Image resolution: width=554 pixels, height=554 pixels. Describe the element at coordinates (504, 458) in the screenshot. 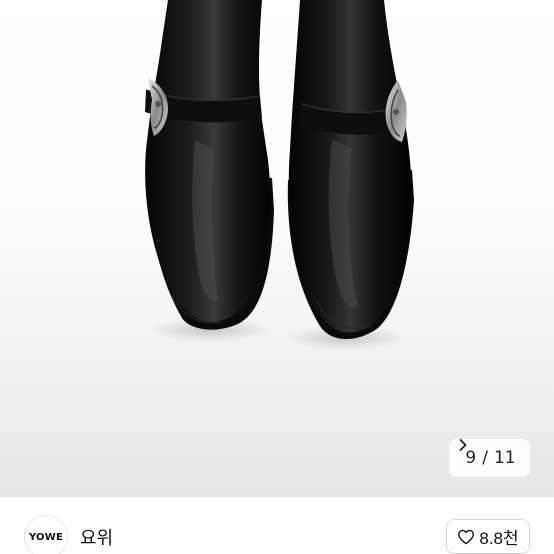

I see `image-counter-total: 11` at that location.